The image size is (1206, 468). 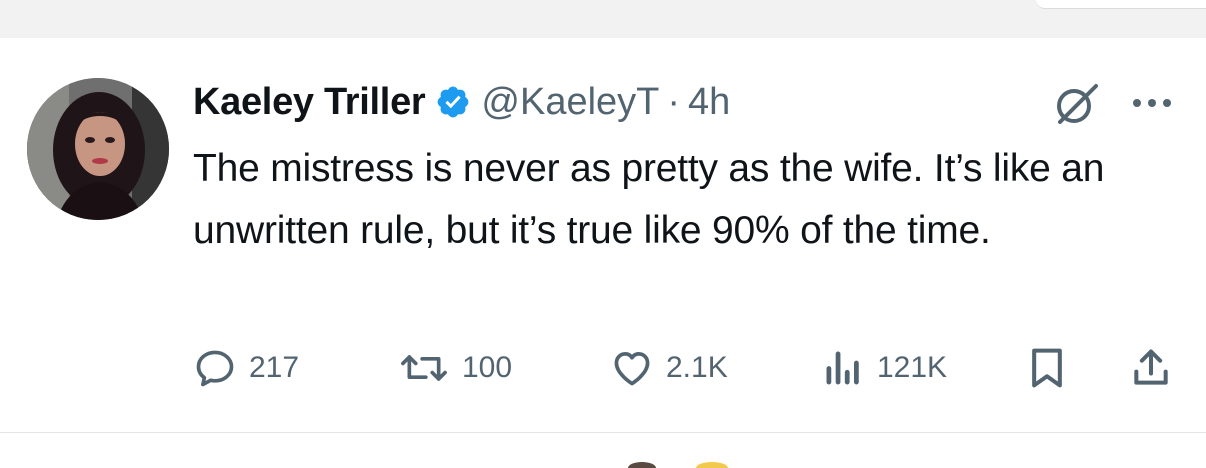 I want to click on views-icon, so click(x=842, y=368).